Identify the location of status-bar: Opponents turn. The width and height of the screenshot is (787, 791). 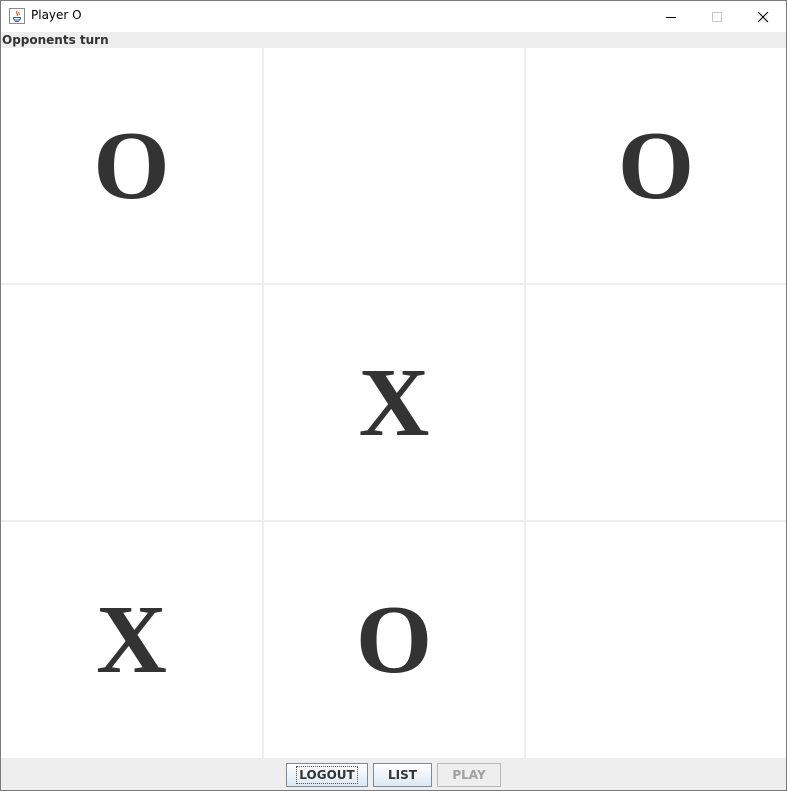
(393, 40).